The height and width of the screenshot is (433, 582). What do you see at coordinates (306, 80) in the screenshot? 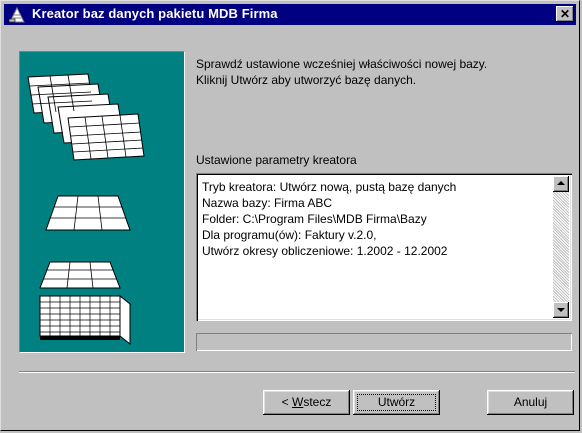
I see `description-line-2: Kliknij Utwórz aby utworzyć bazę danych.` at bounding box center [306, 80].